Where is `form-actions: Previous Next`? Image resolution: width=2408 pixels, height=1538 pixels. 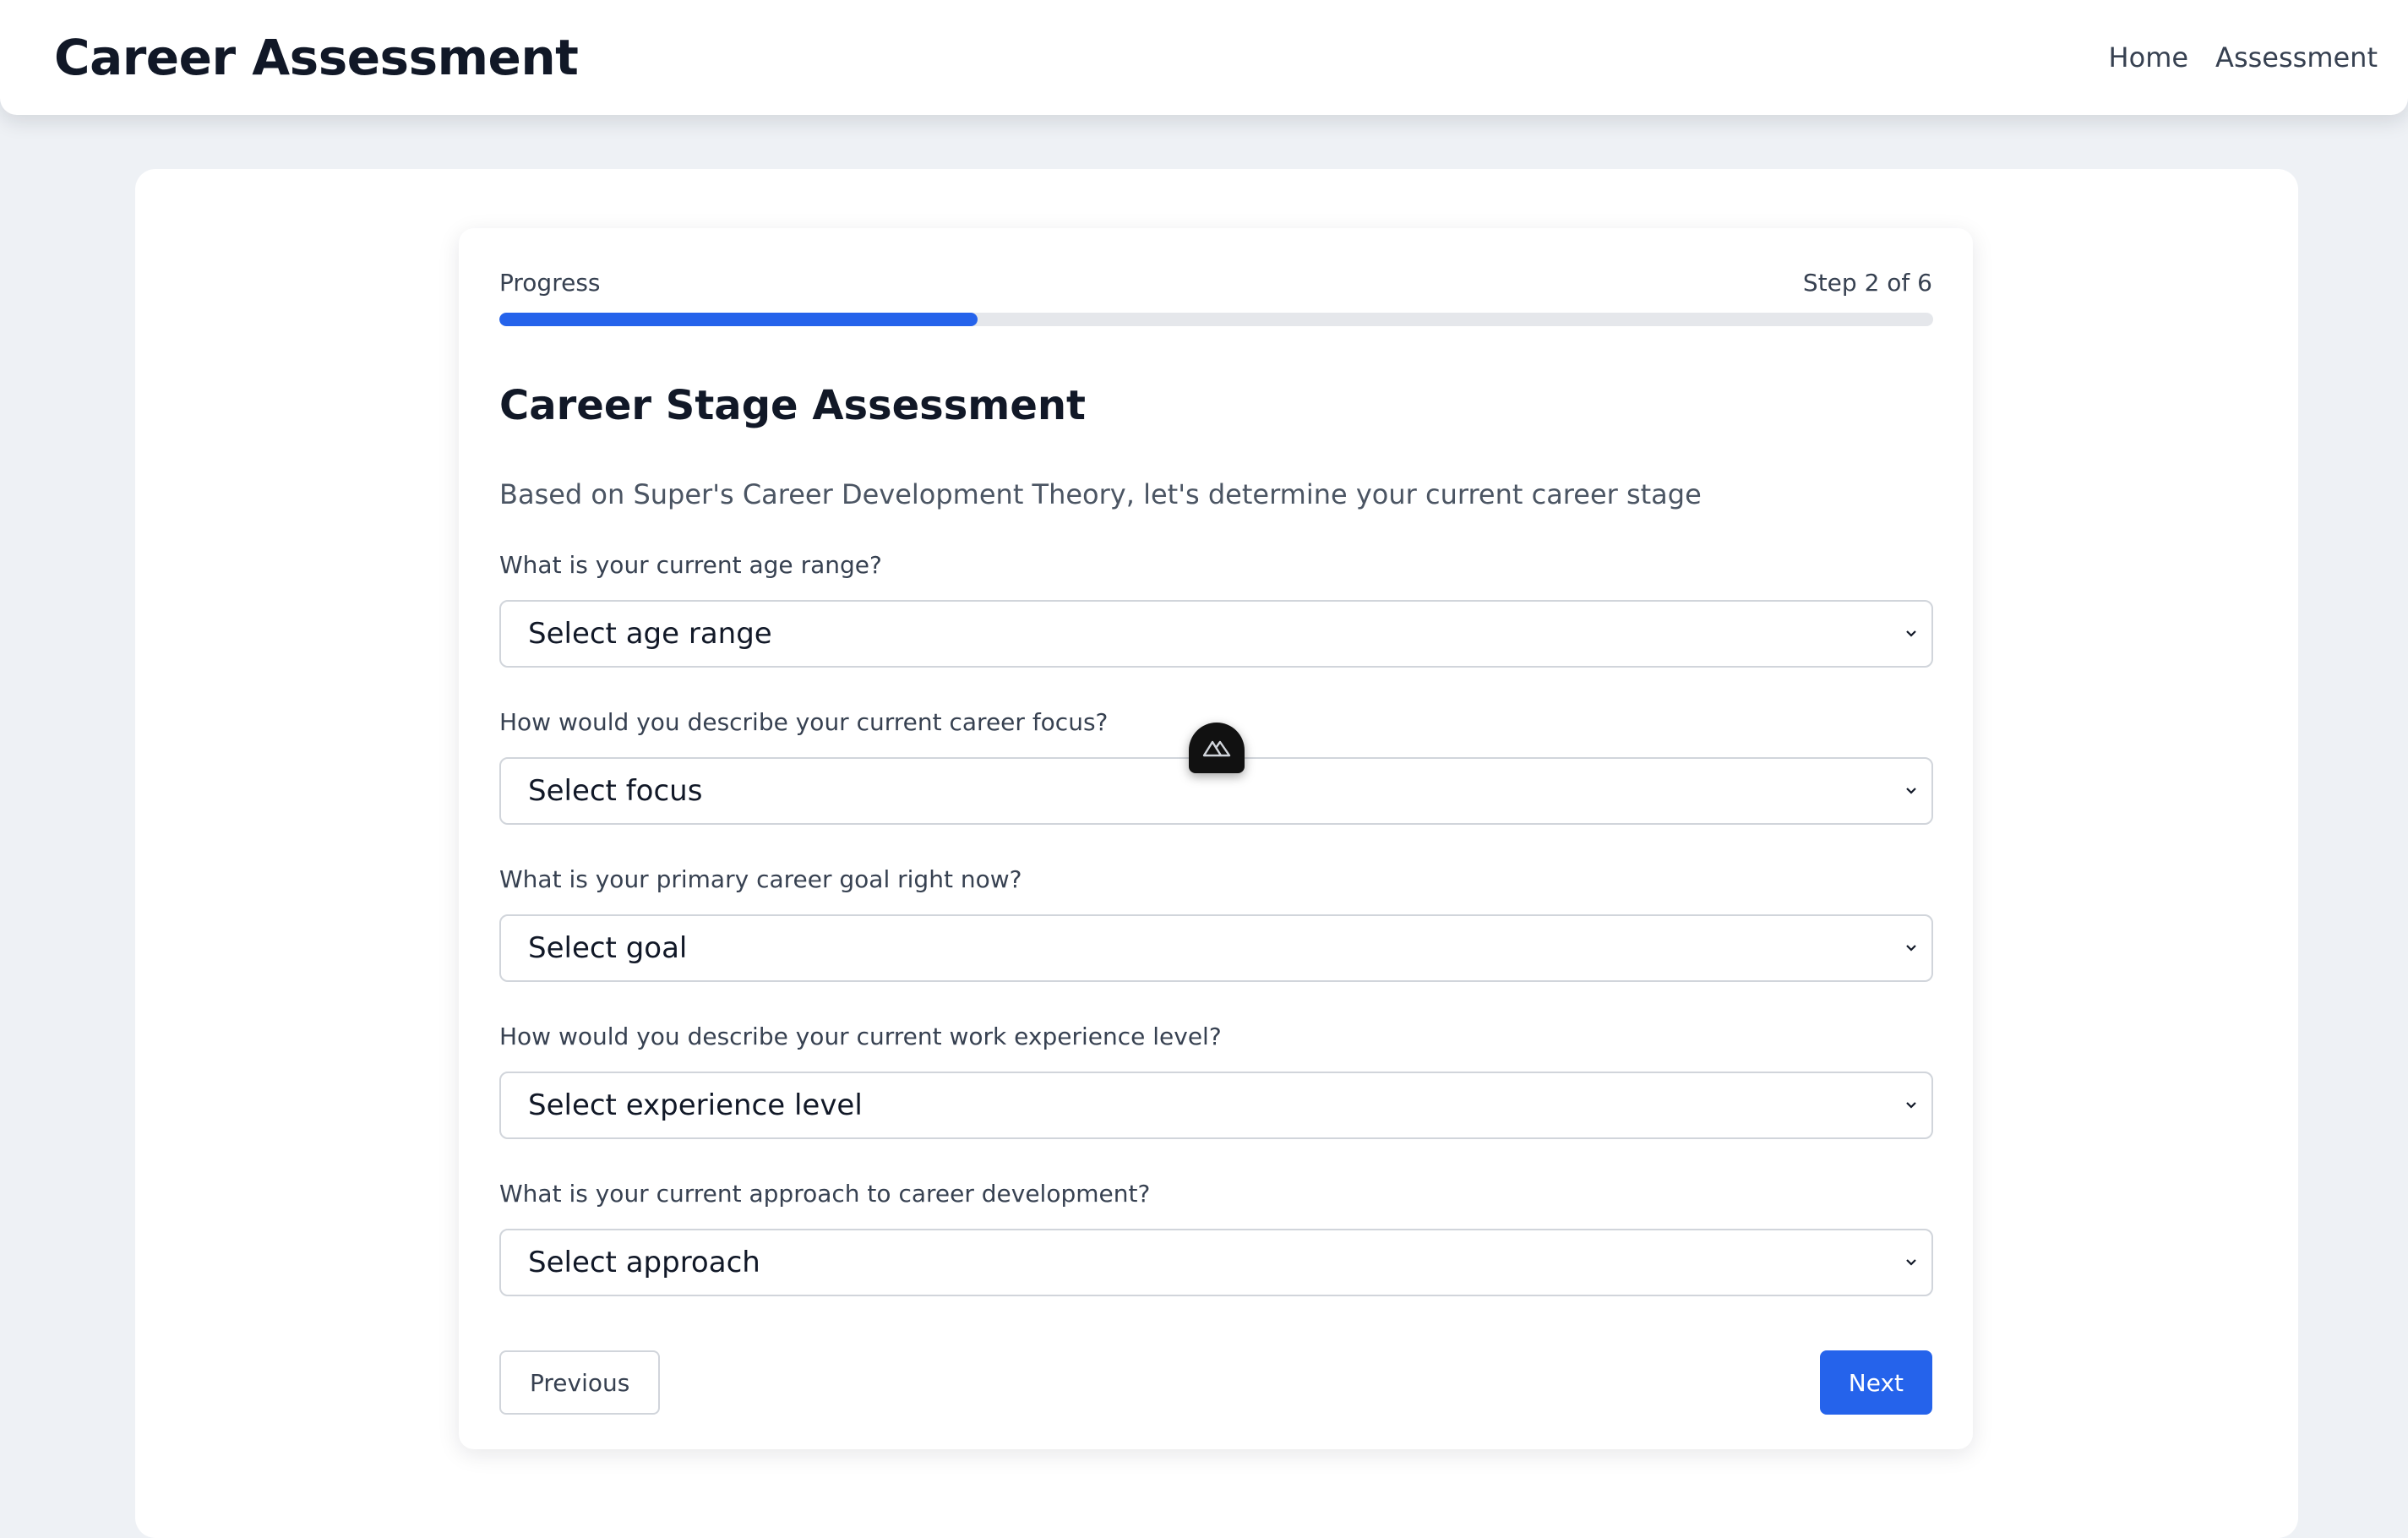
form-actions: Previous Next is located at coordinates (1215, 1383).